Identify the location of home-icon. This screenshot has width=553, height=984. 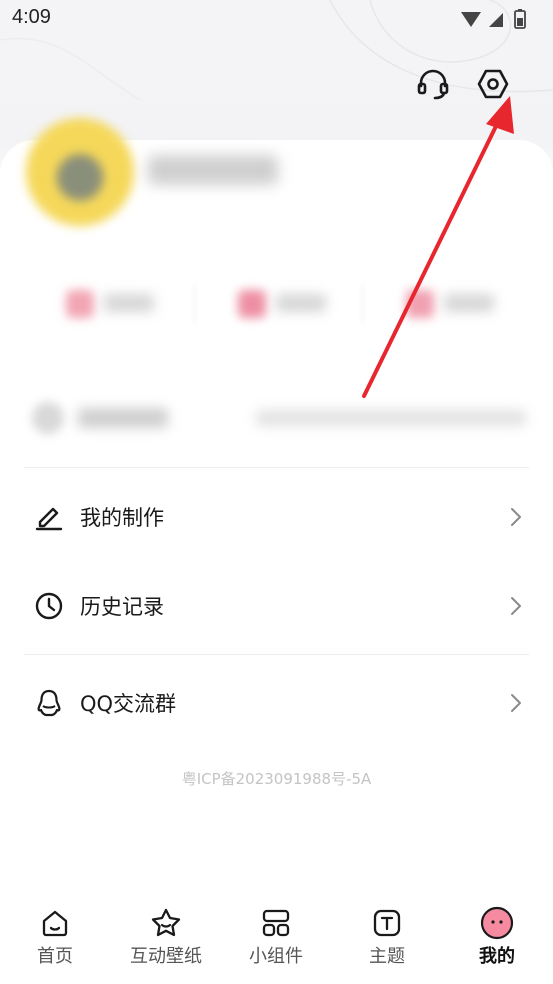
(55, 923).